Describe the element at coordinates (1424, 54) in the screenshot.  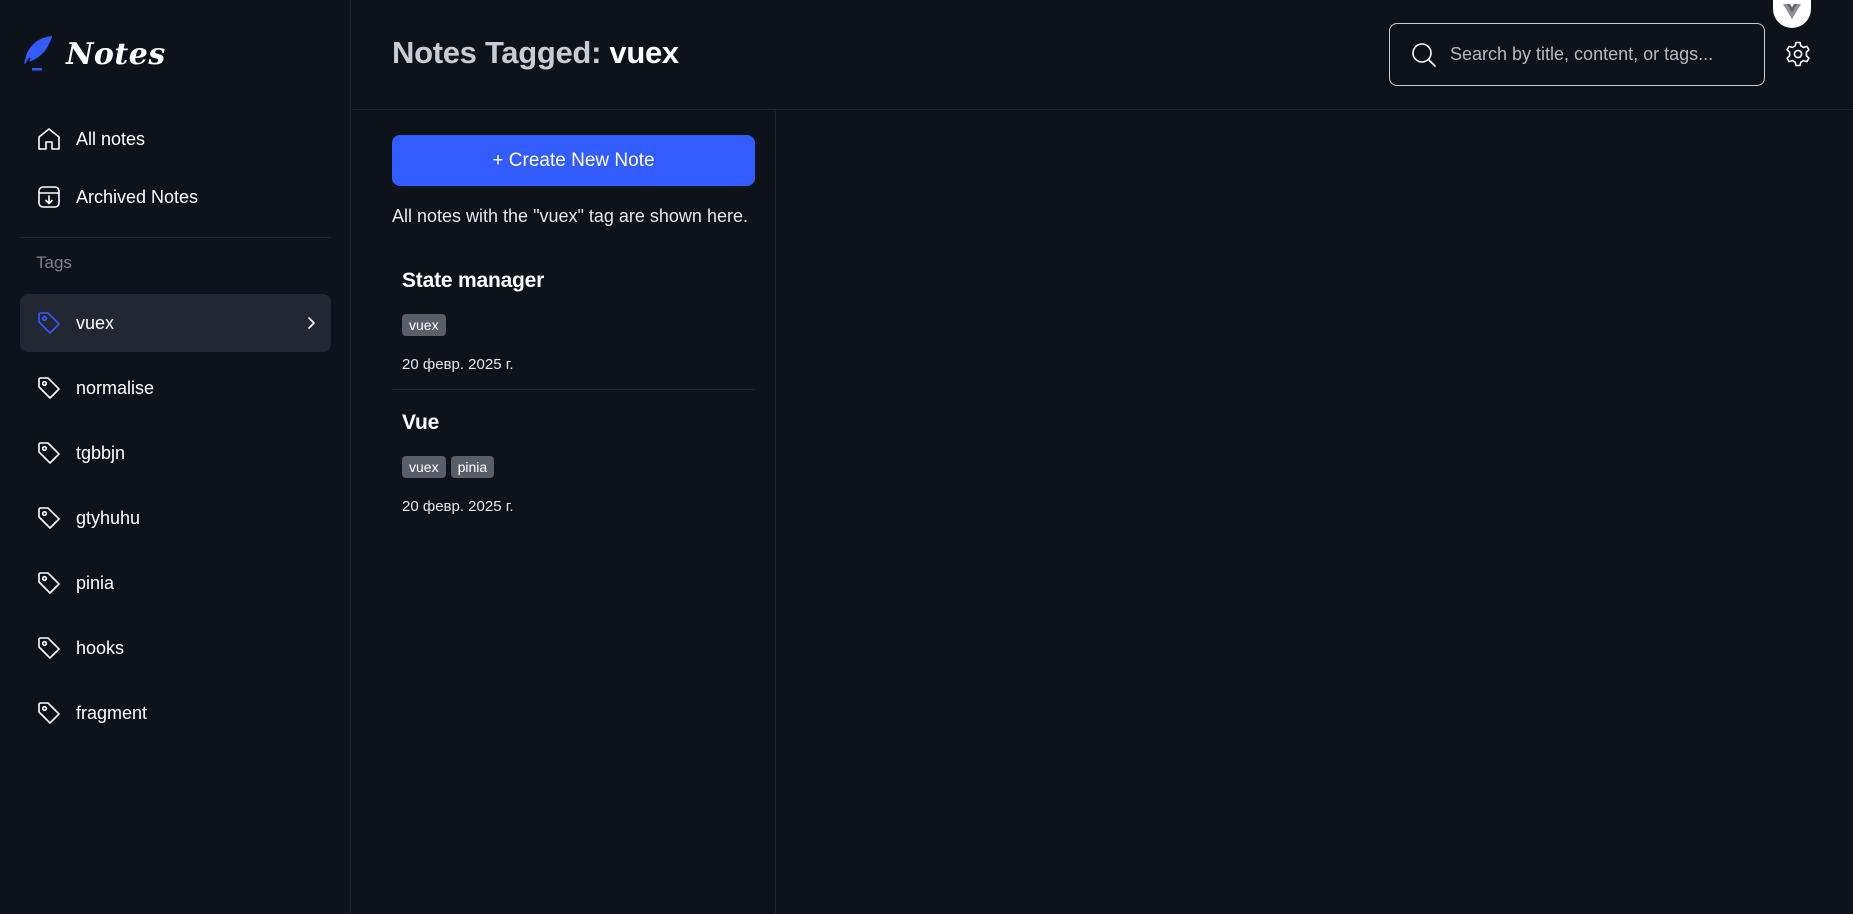
I see `search-icon` at that location.